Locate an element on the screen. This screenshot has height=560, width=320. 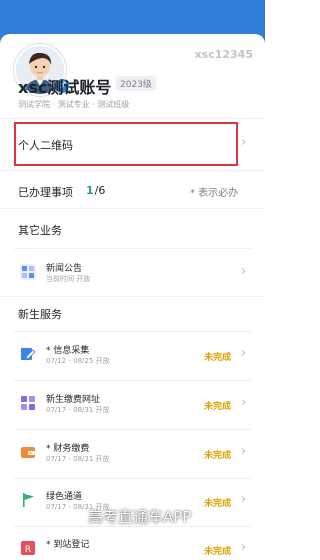
item-subtitle: 07/12 - 08/25 开放 is located at coordinates (78, 361).